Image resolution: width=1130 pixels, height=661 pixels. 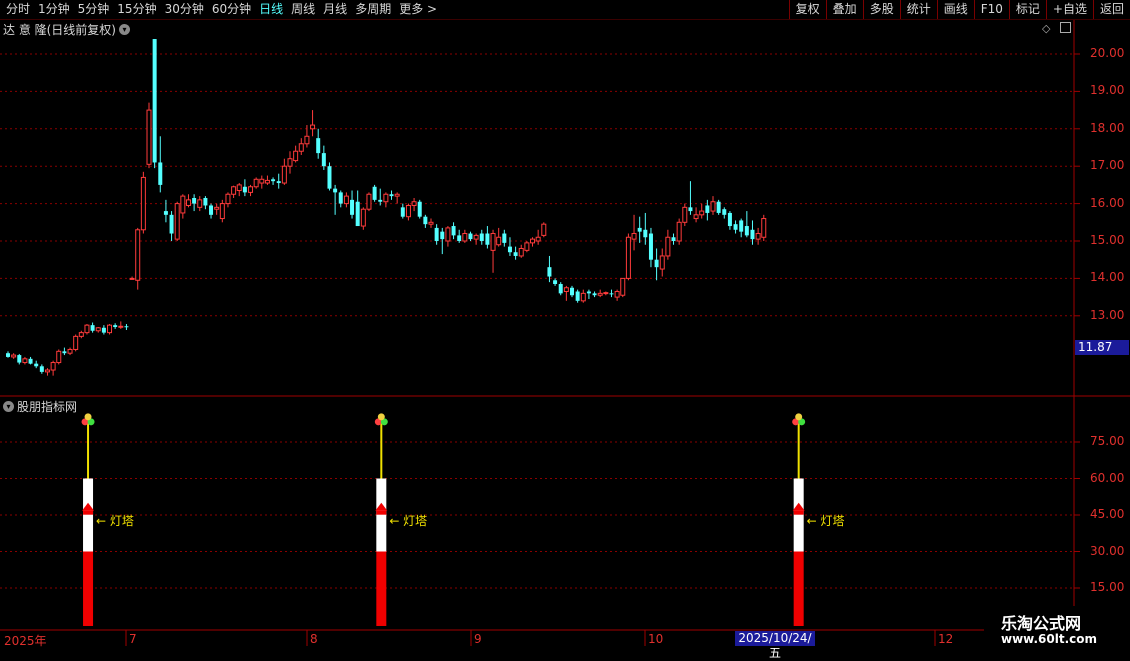 What do you see at coordinates (798, 515) in the screenshot?
I see `tower-white-body` at bounding box center [798, 515].